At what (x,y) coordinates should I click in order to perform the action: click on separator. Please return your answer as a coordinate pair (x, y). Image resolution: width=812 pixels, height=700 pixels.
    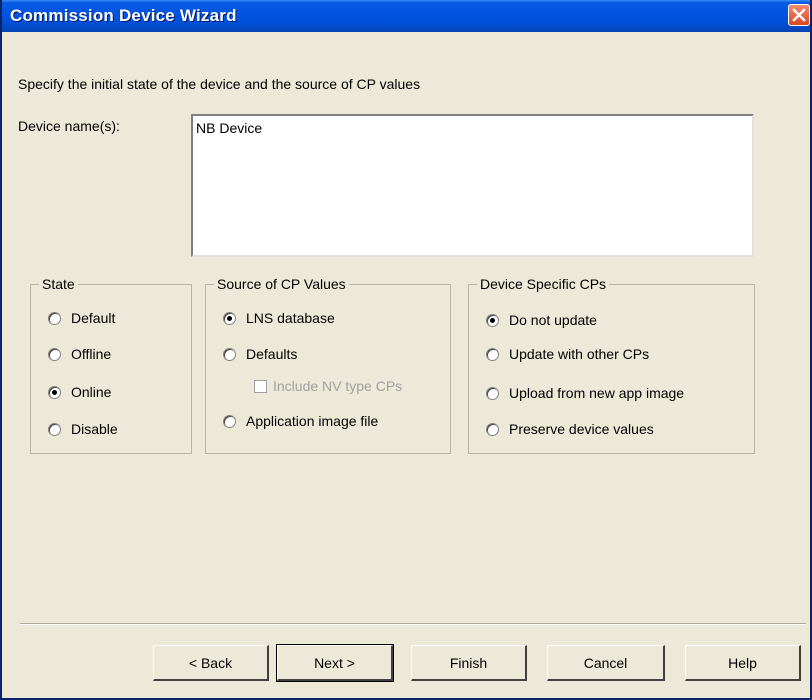
    Looking at the image, I should click on (413, 624).